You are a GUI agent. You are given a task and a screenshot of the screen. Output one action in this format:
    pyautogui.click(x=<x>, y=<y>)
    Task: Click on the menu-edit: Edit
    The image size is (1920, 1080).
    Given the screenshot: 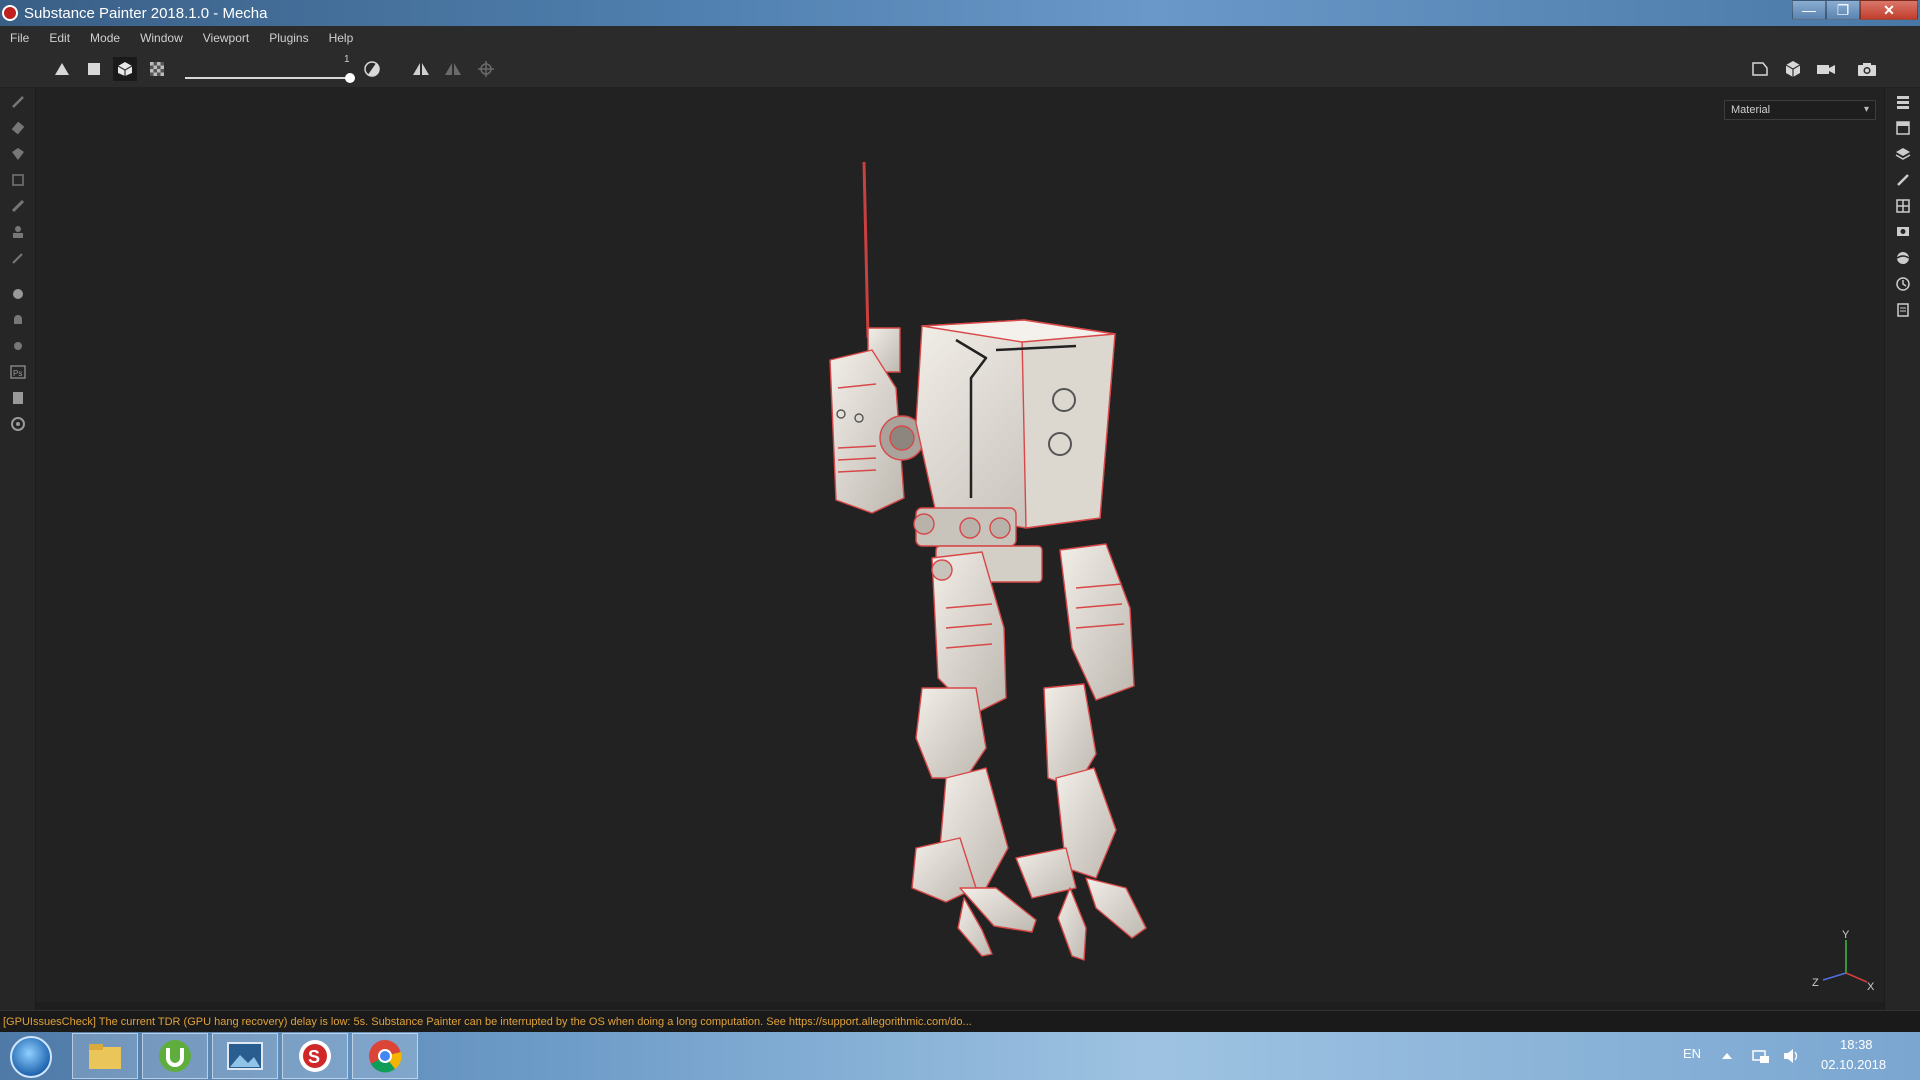 What is the action you would take?
    pyautogui.click(x=59, y=38)
    